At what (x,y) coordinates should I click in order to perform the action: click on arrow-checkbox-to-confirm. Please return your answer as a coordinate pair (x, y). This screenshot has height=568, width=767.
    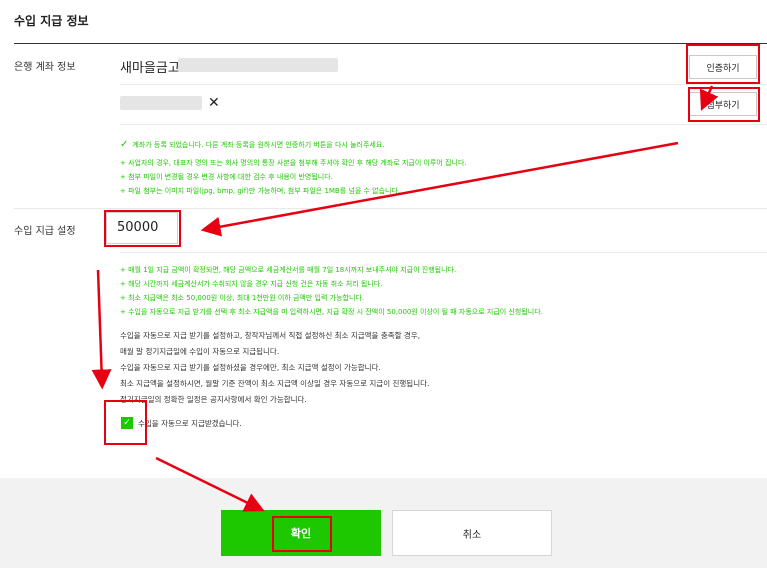
    Looking at the image, I should click on (210, 484).